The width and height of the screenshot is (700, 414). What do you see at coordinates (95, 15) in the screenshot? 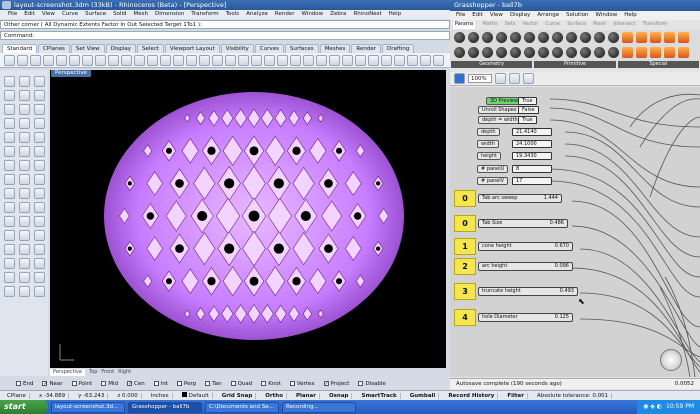
I see `rhino-menu-surface: Surface` at bounding box center [95, 15].